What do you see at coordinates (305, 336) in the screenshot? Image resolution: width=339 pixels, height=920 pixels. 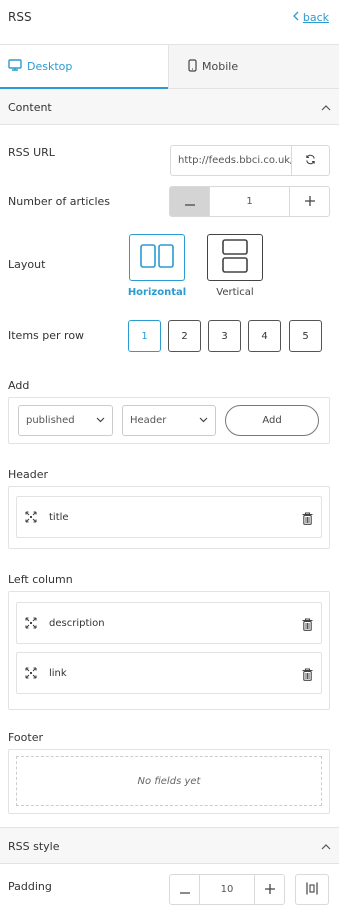 I see `items-per-row-option-5: 5` at bounding box center [305, 336].